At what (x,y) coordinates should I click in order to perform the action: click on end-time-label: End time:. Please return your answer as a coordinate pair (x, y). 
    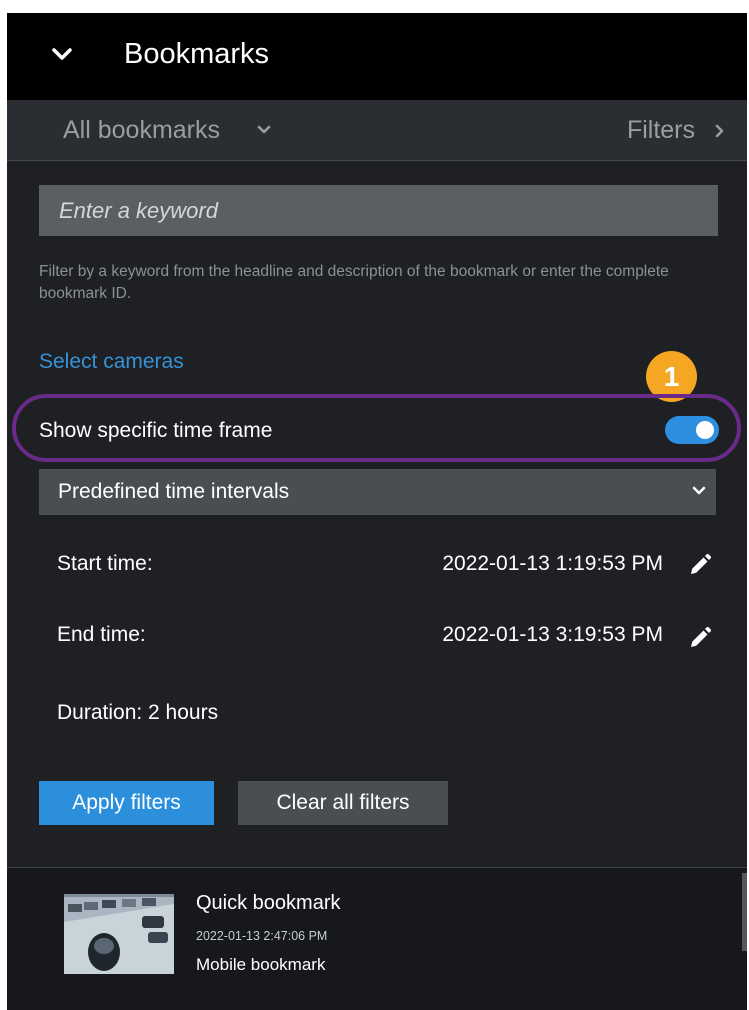
    Looking at the image, I should click on (101, 634).